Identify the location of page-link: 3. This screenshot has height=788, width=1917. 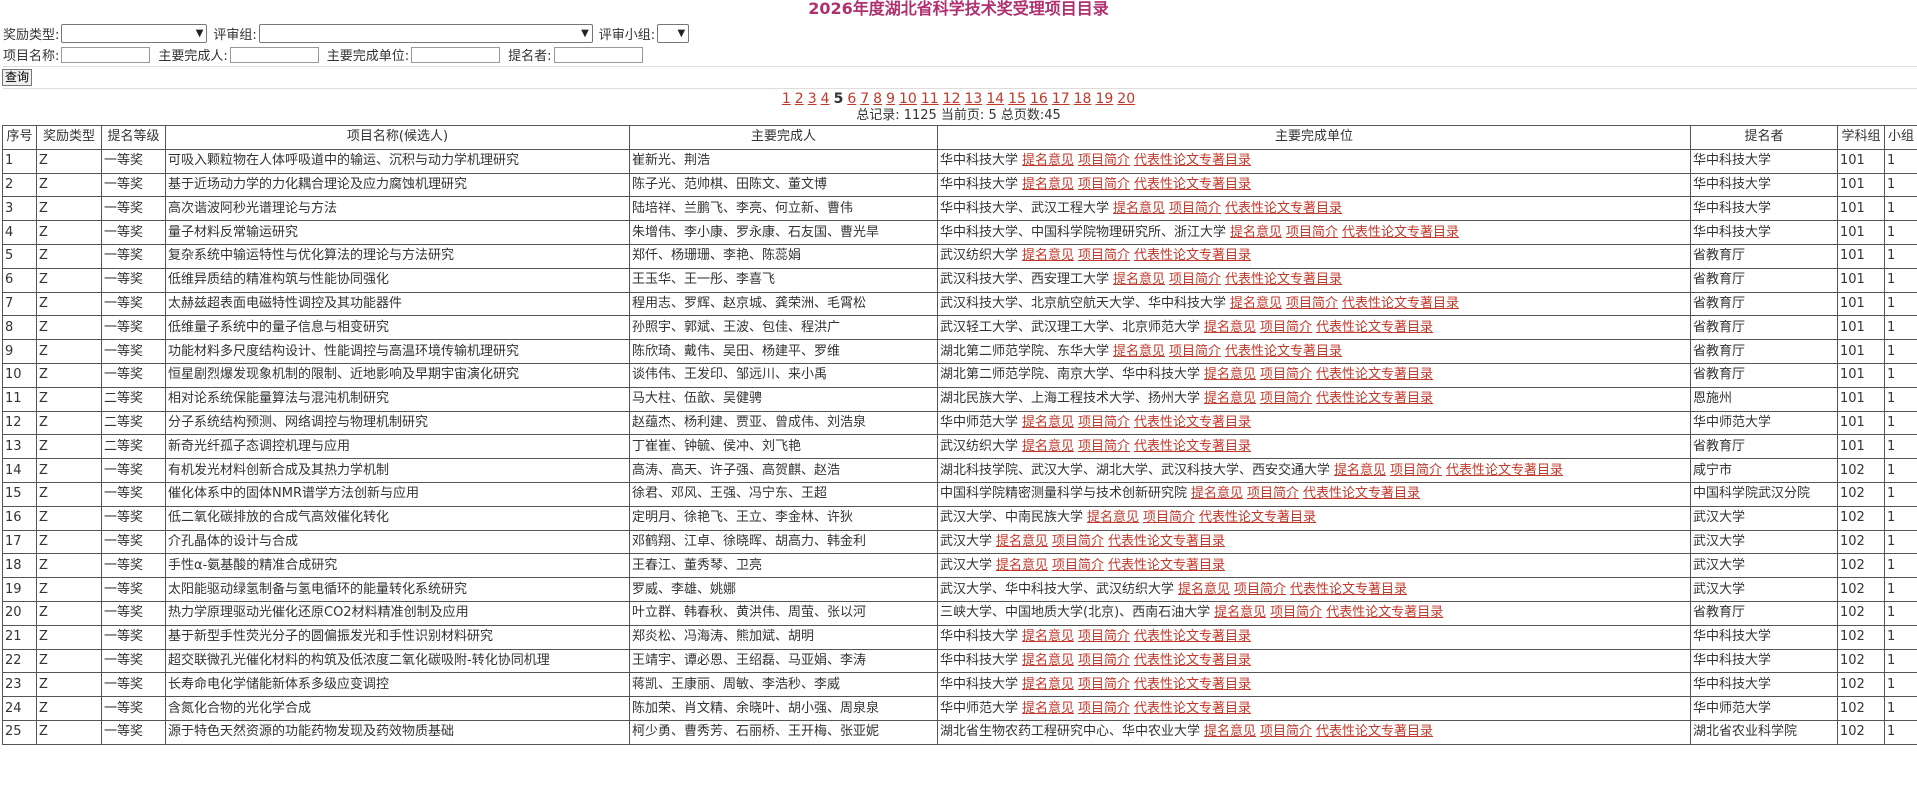
(812, 99).